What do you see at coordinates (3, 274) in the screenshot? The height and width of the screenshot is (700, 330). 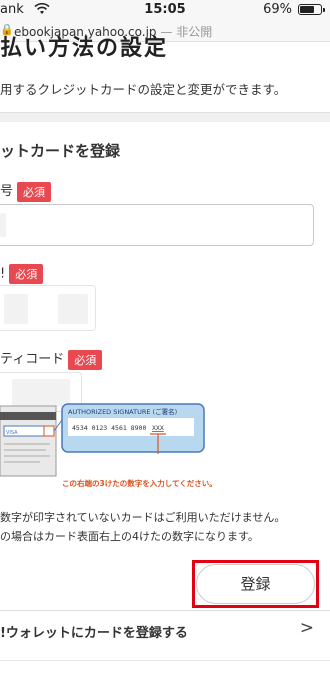 I see `expiry-label-text: !` at bounding box center [3, 274].